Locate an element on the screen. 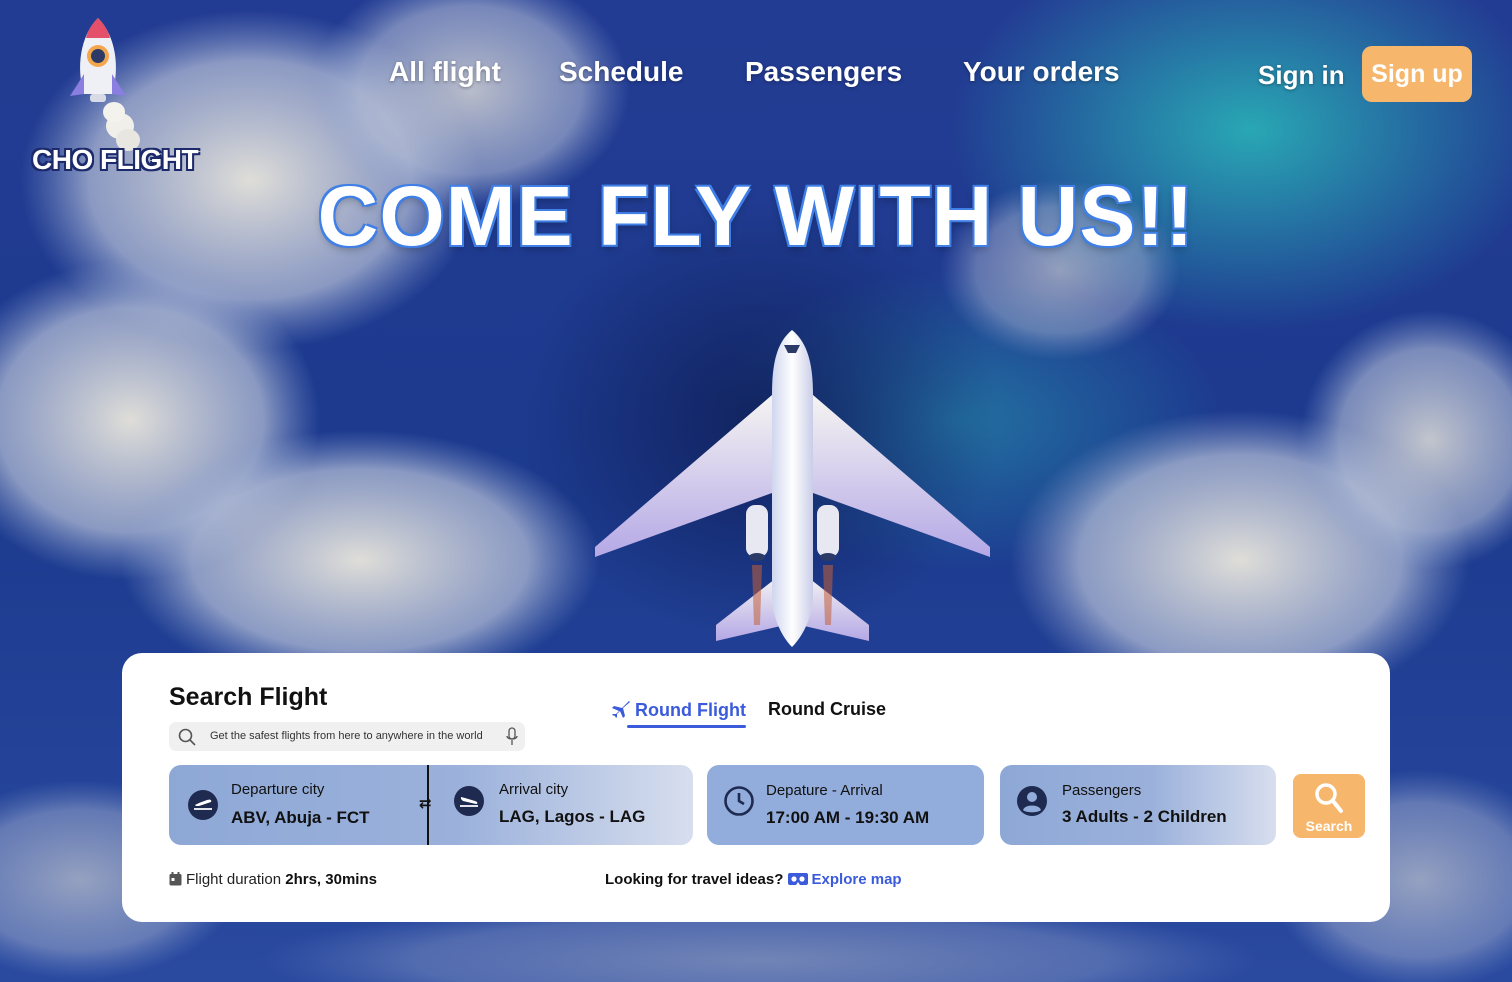 The height and width of the screenshot is (982, 1512). card-title: Search Flight is located at coordinates (248, 697).